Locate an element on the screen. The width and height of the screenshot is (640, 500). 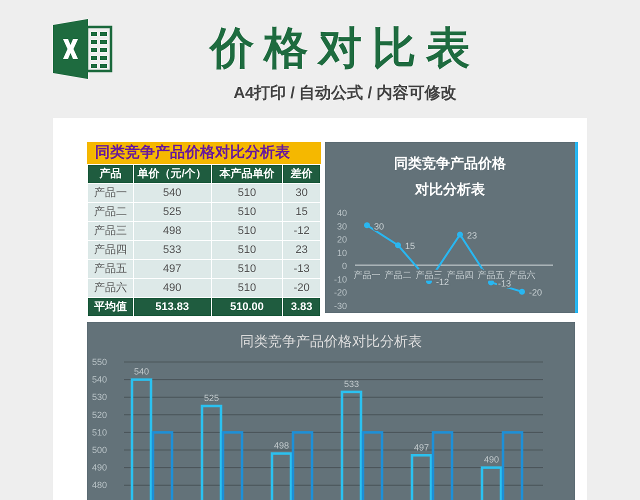
axis-tick-label: 490 is located at coordinates (100, 467).